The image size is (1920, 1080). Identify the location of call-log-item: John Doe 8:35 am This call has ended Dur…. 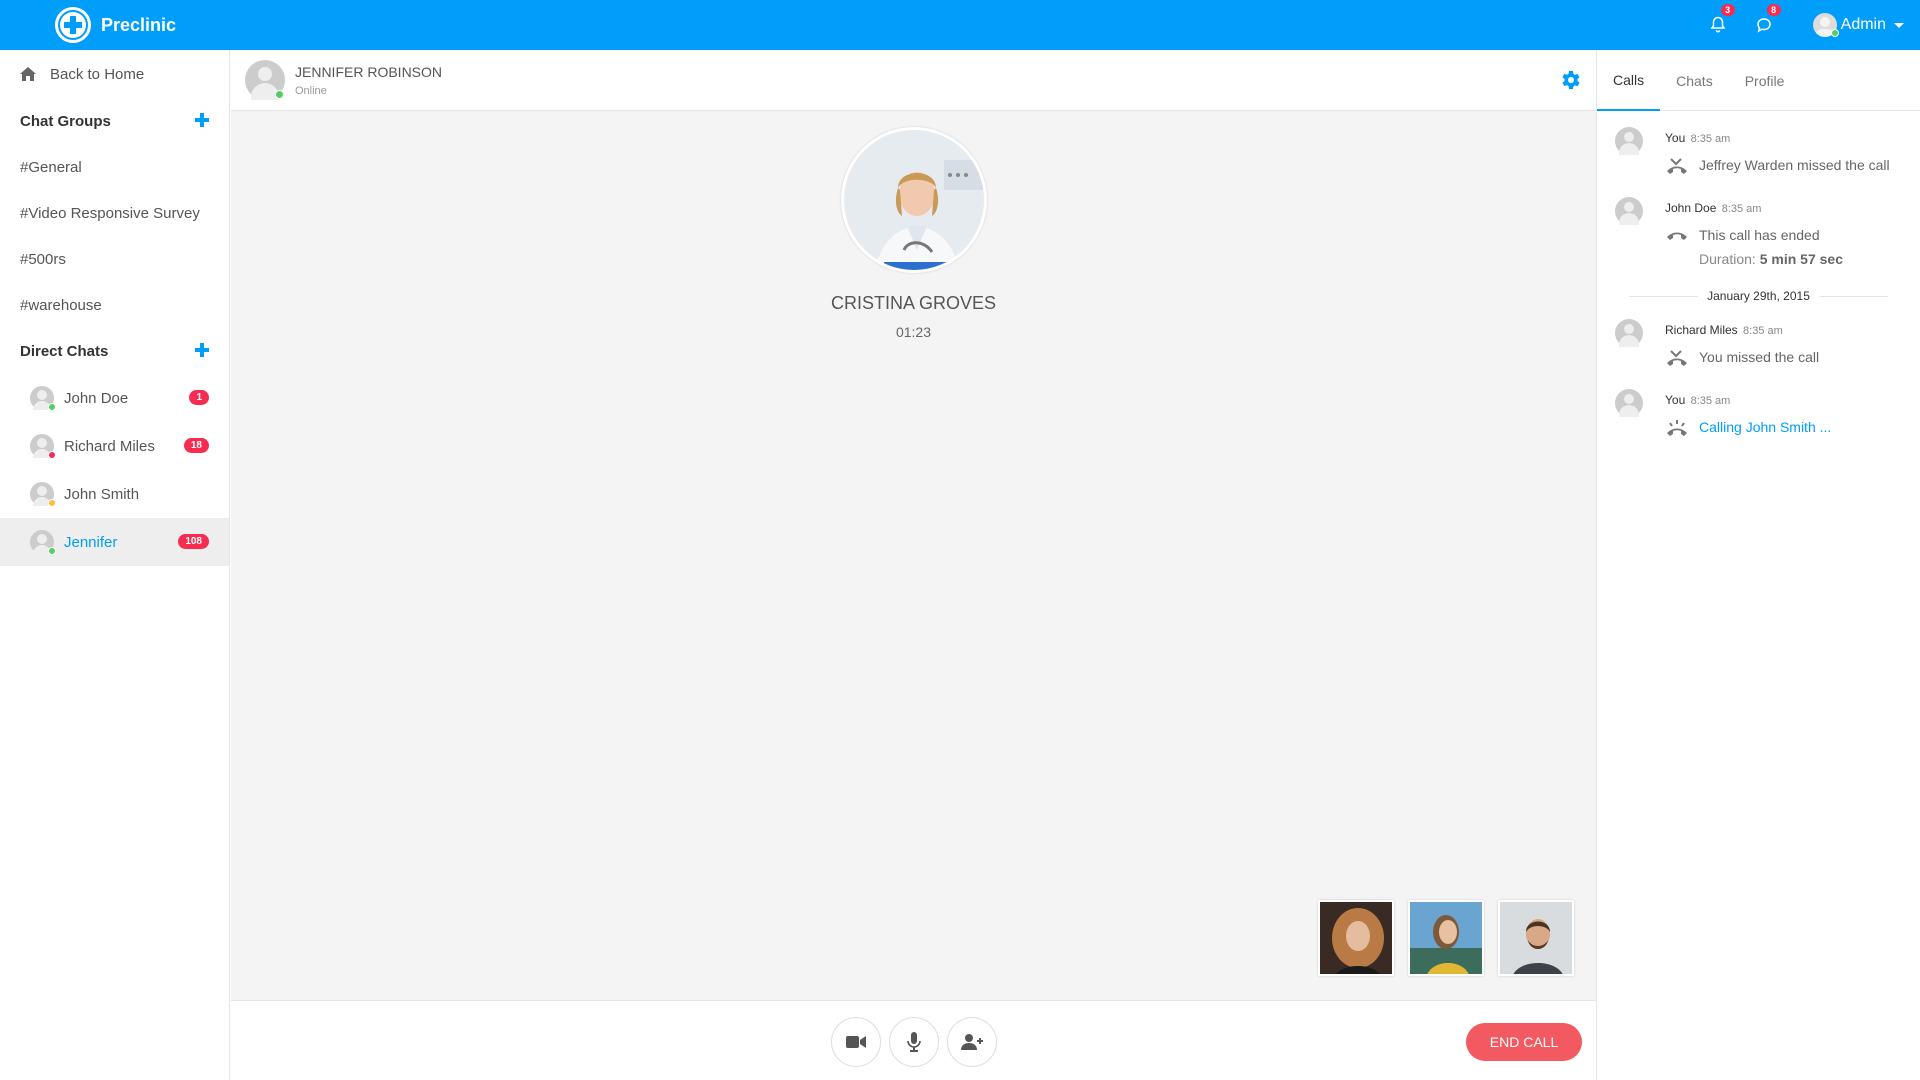
(1758, 232).